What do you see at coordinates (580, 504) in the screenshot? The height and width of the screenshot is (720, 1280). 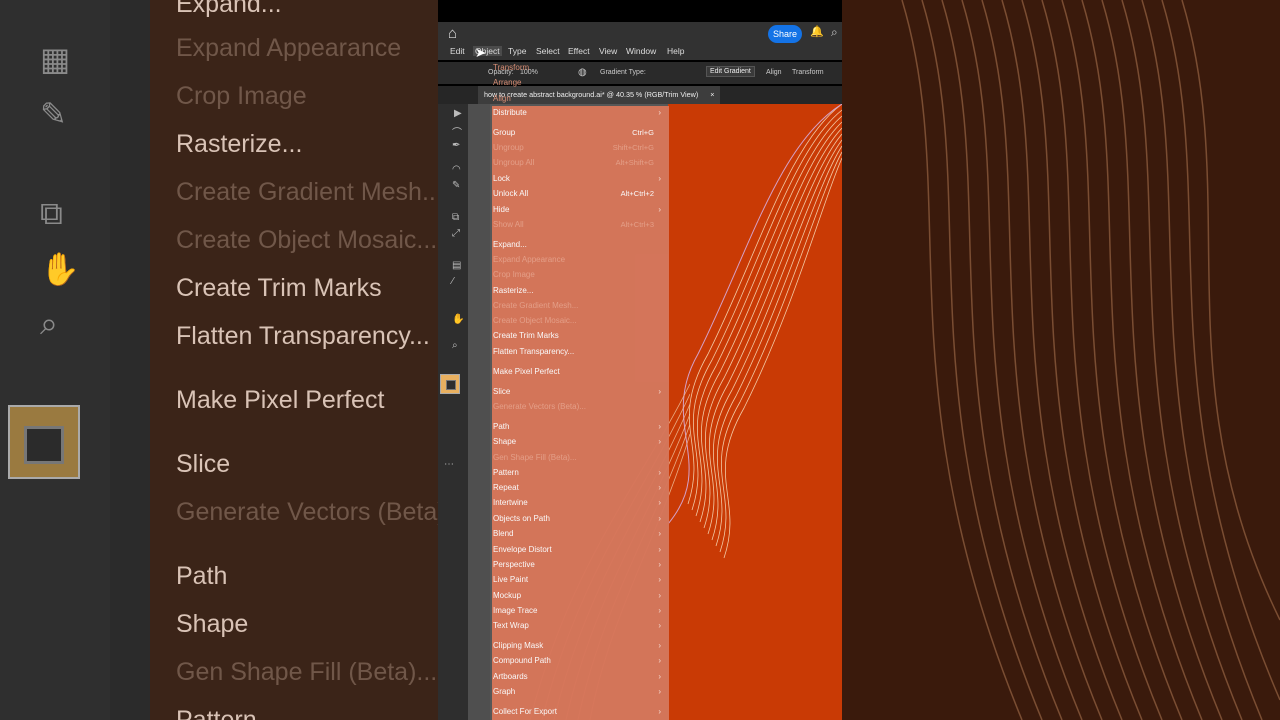 I see `menu-item-intertwine: Intertwine ›` at bounding box center [580, 504].